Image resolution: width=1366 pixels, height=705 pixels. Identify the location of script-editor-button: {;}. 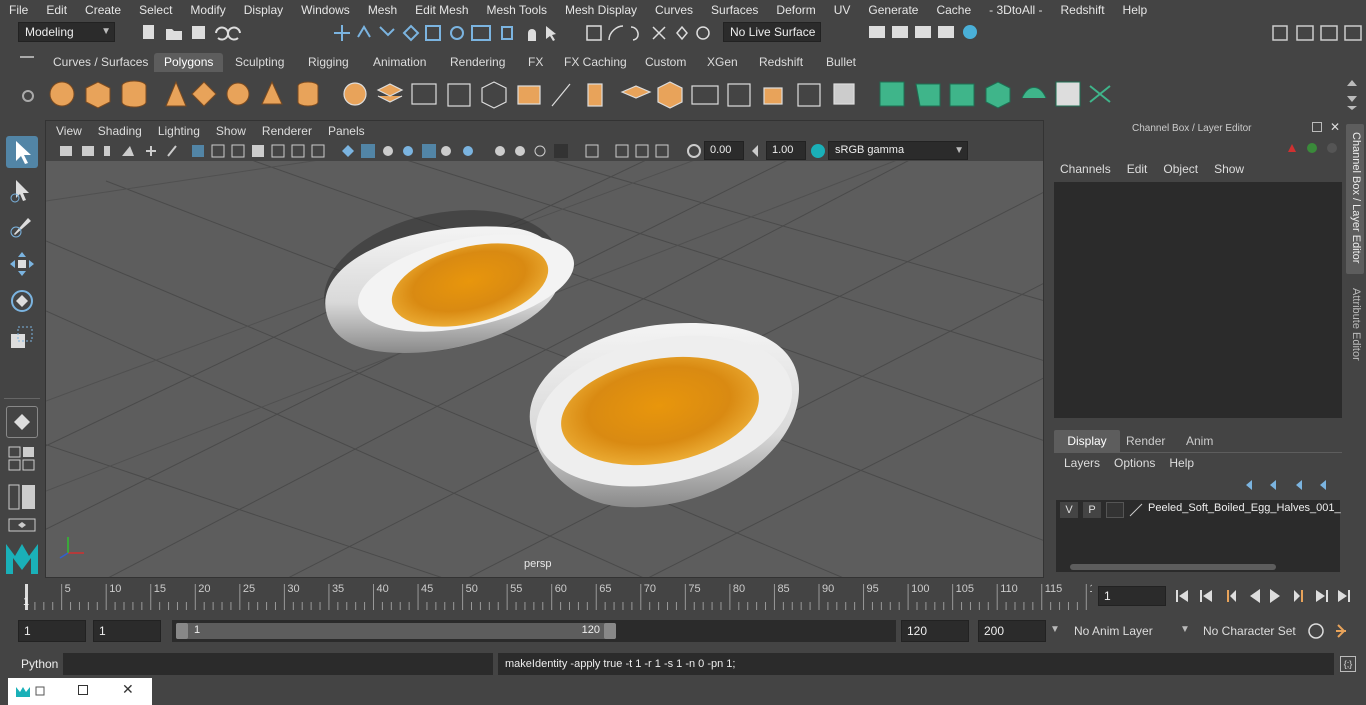
(1348, 664).